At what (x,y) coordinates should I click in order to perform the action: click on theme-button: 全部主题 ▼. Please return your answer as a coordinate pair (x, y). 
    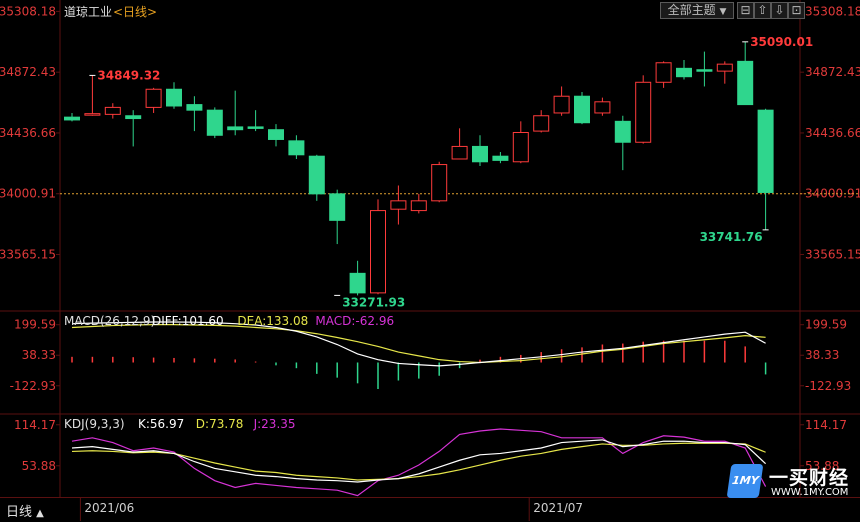
    Looking at the image, I should click on (697, 10).